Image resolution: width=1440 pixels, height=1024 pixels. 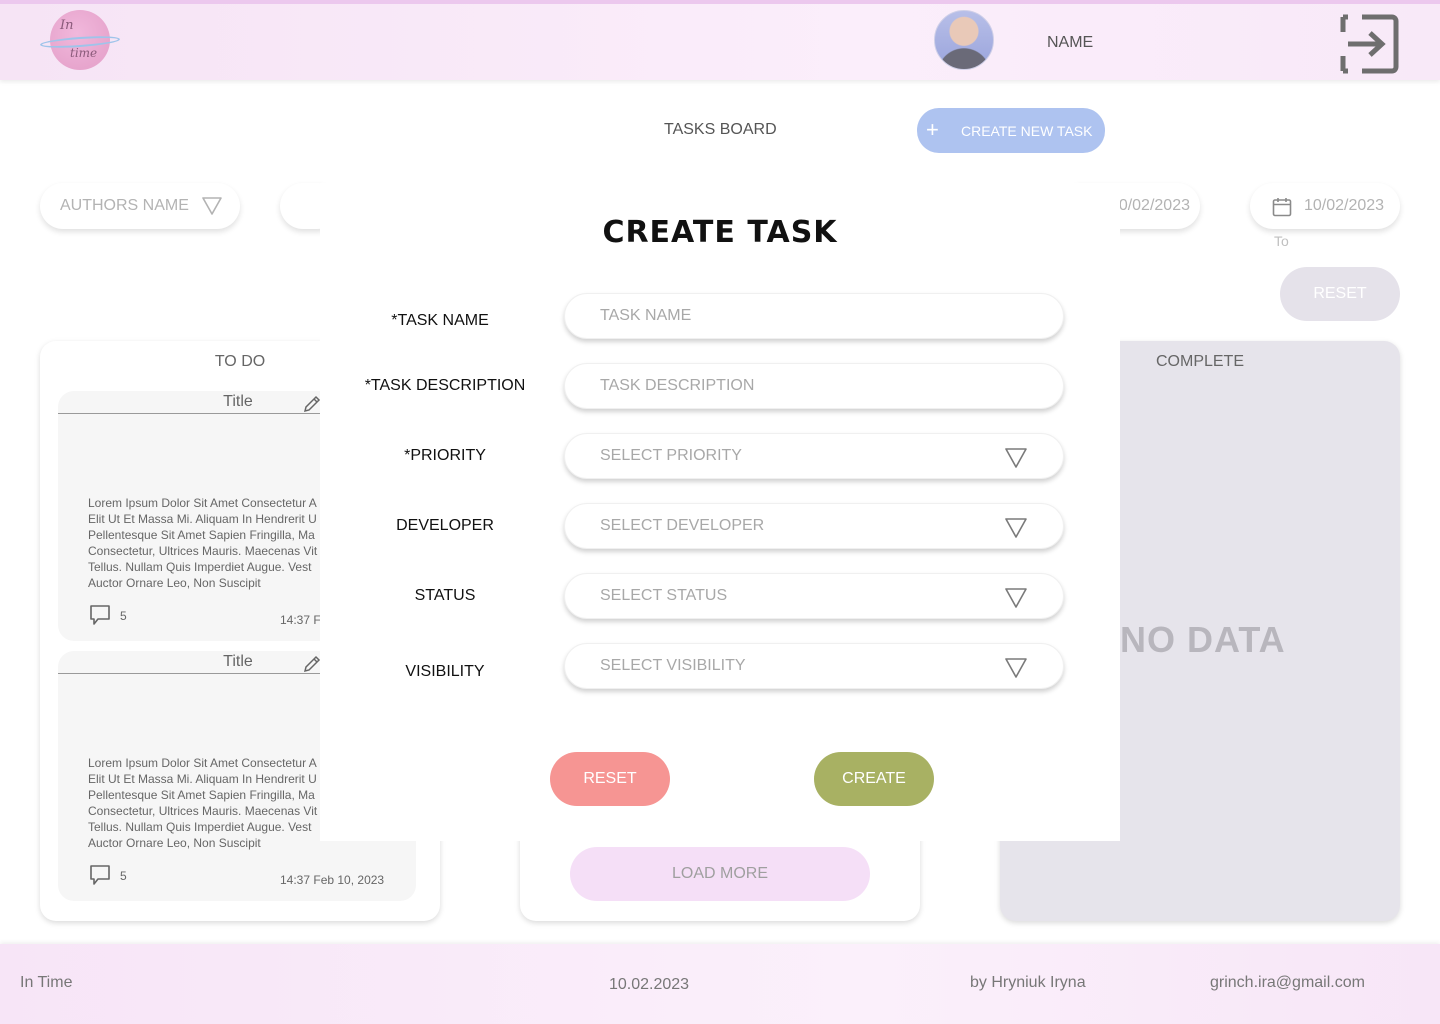 What do you see at coordinates (1370, 44) in the screenshot?
I see `logout-icon` at bounding box center [1370, 44].